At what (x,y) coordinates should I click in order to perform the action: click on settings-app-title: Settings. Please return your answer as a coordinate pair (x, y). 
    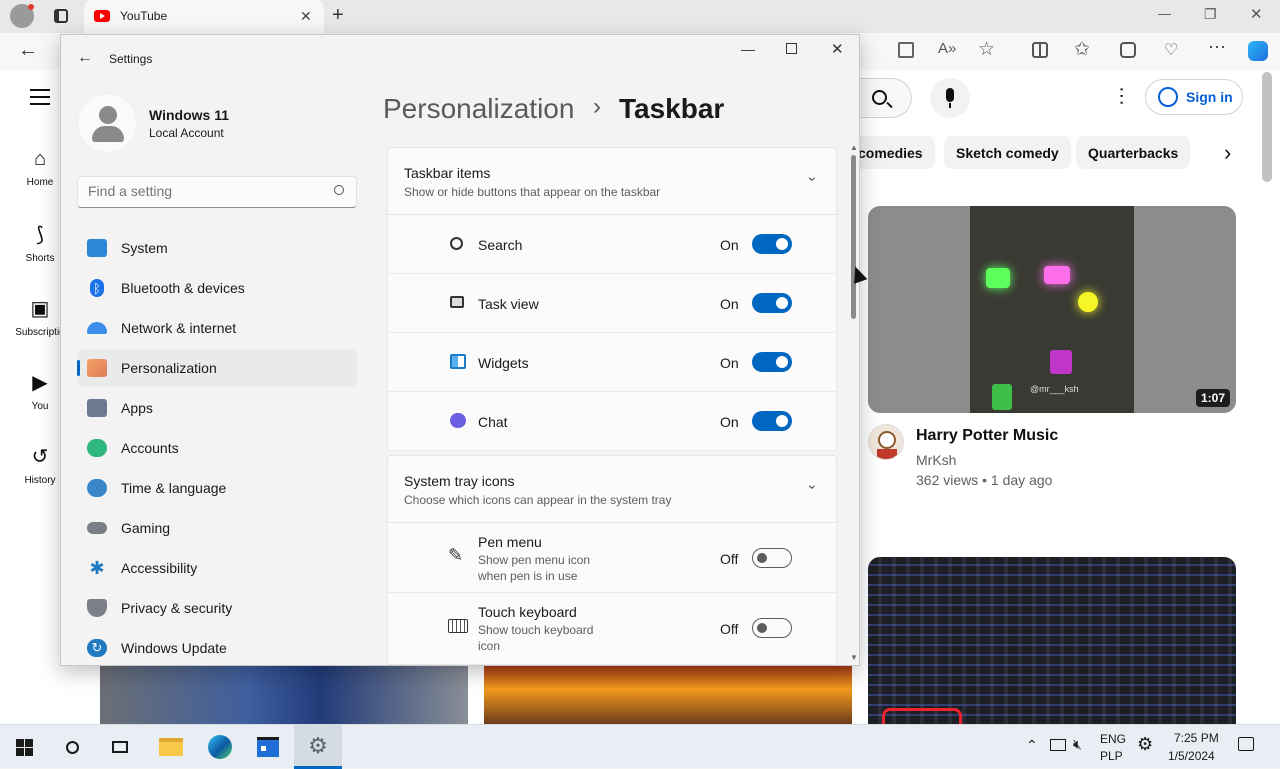
    Looking at the image, I should click on (131, 59).